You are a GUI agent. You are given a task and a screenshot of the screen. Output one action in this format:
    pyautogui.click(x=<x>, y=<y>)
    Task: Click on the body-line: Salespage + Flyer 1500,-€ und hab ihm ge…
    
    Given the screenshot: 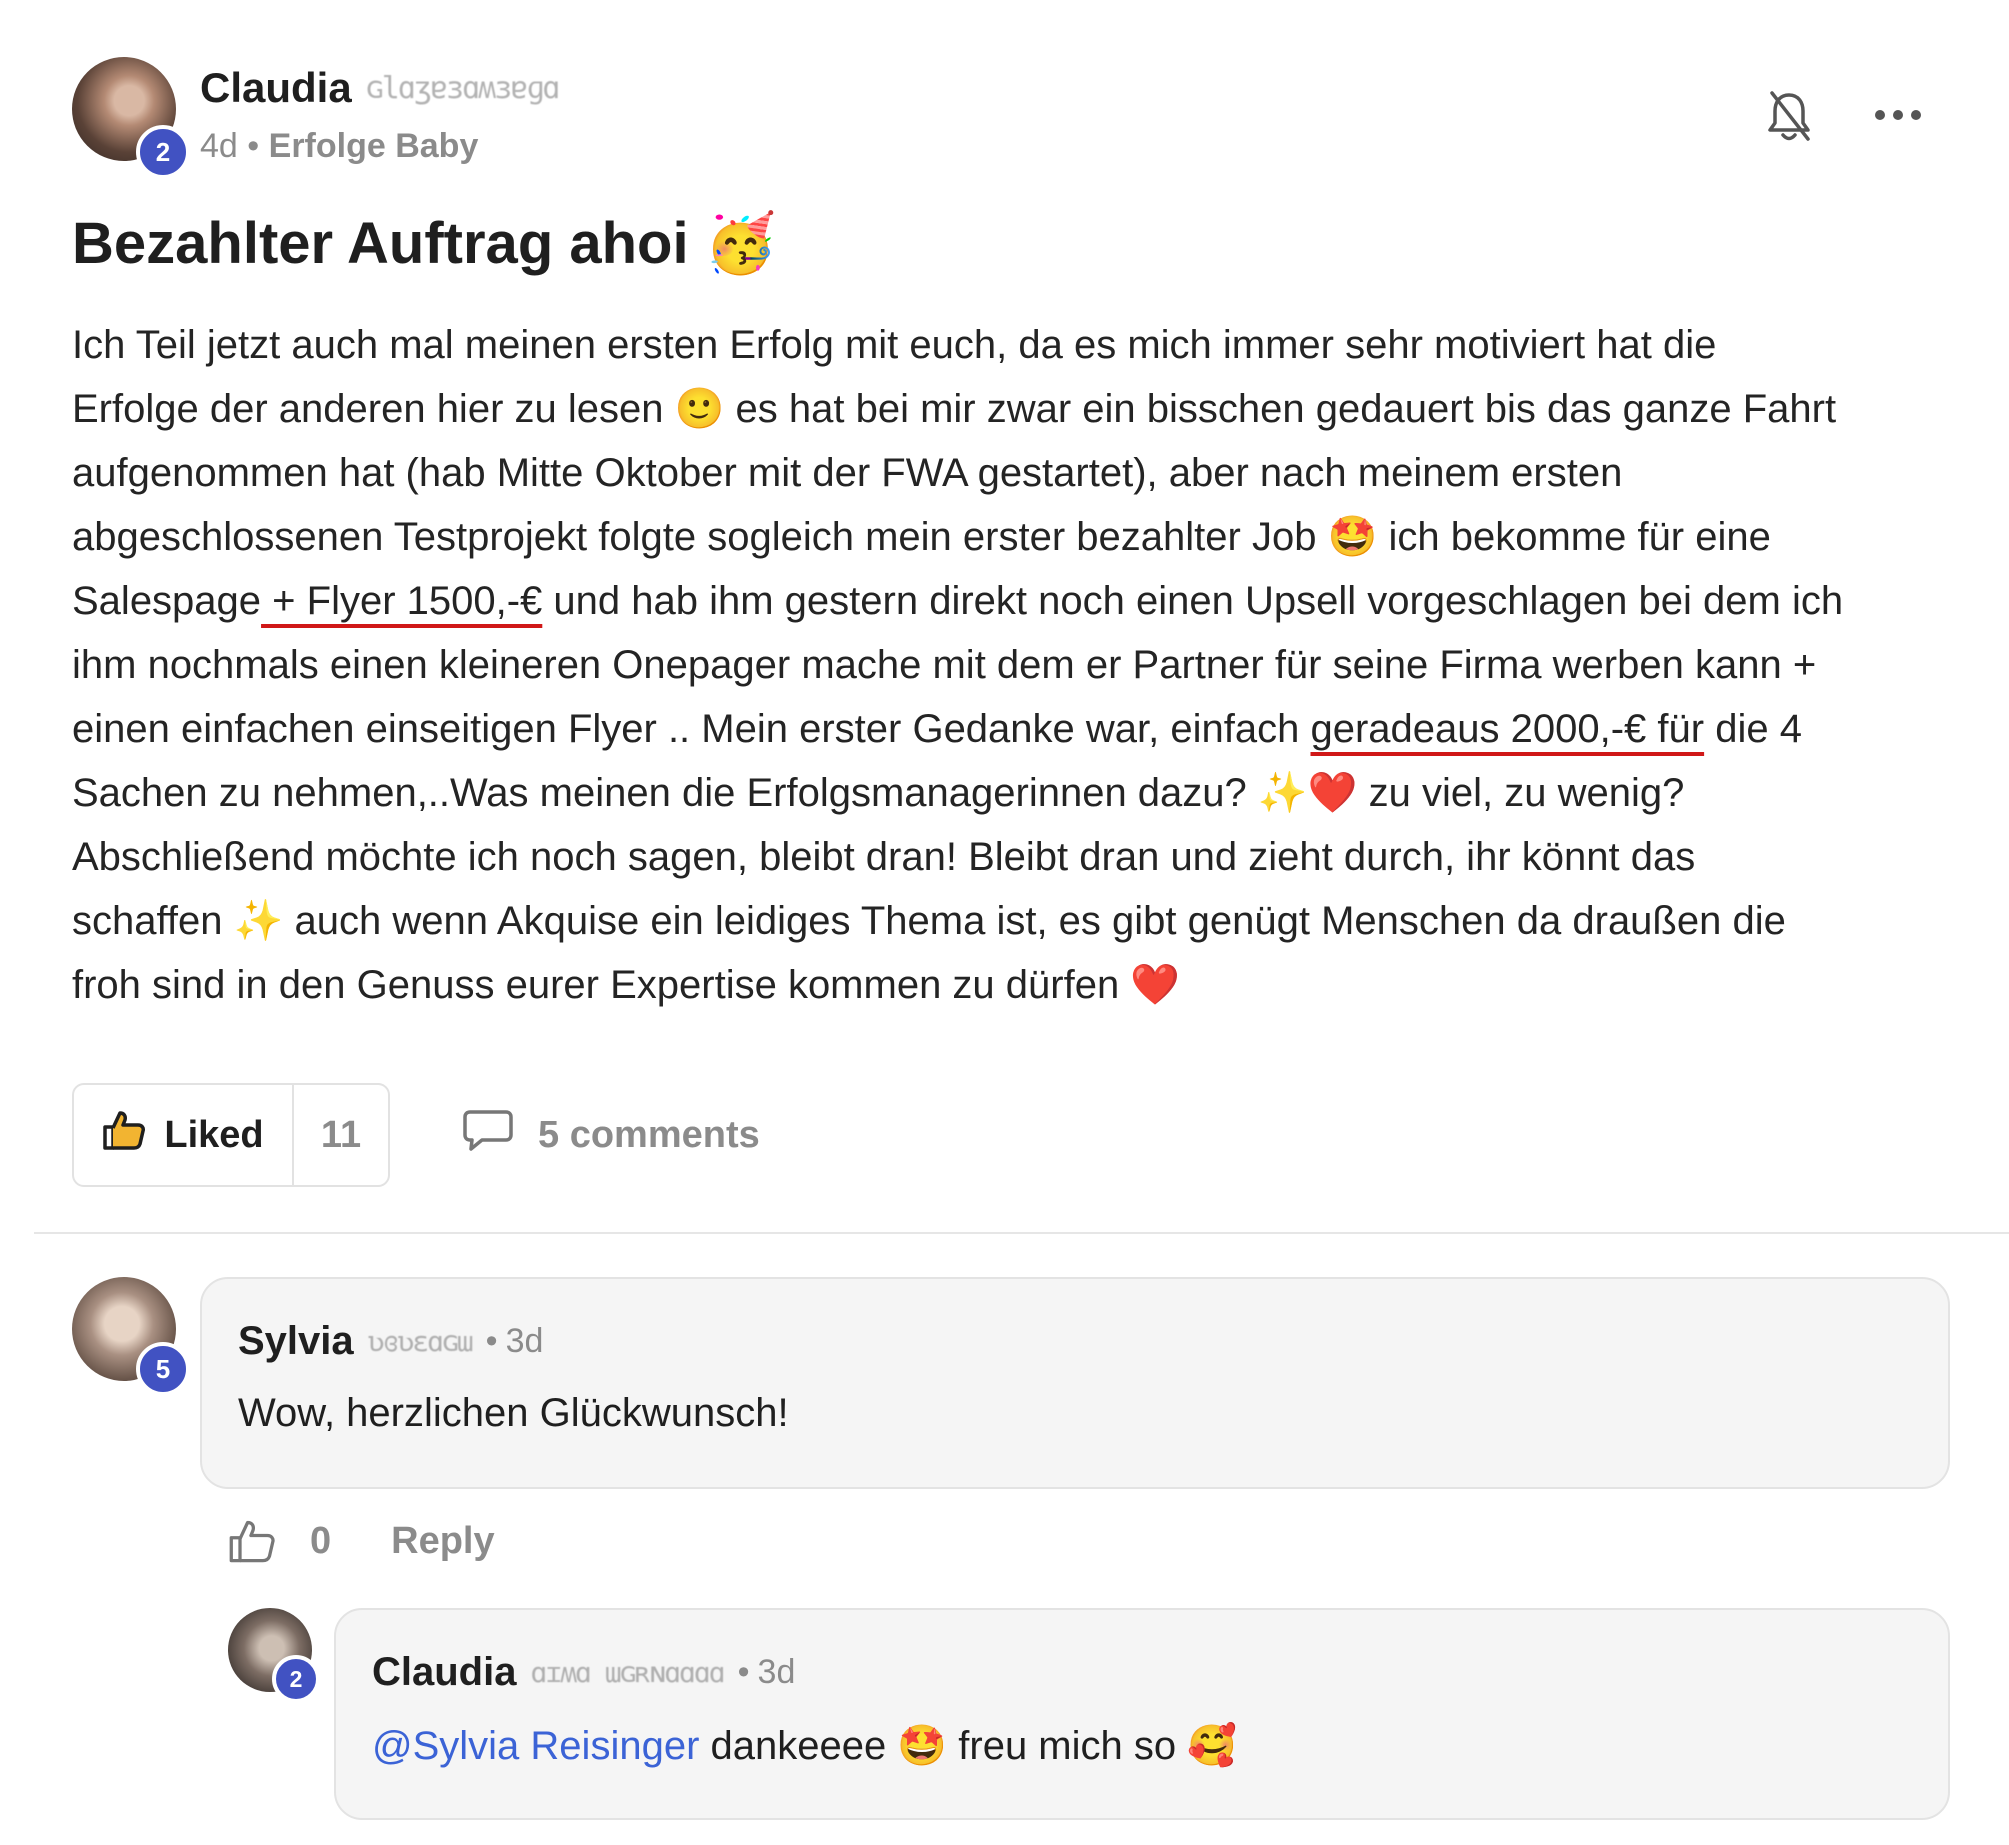 What is the action you would take?
    pyautogui.click(x=1022, y=601)
    